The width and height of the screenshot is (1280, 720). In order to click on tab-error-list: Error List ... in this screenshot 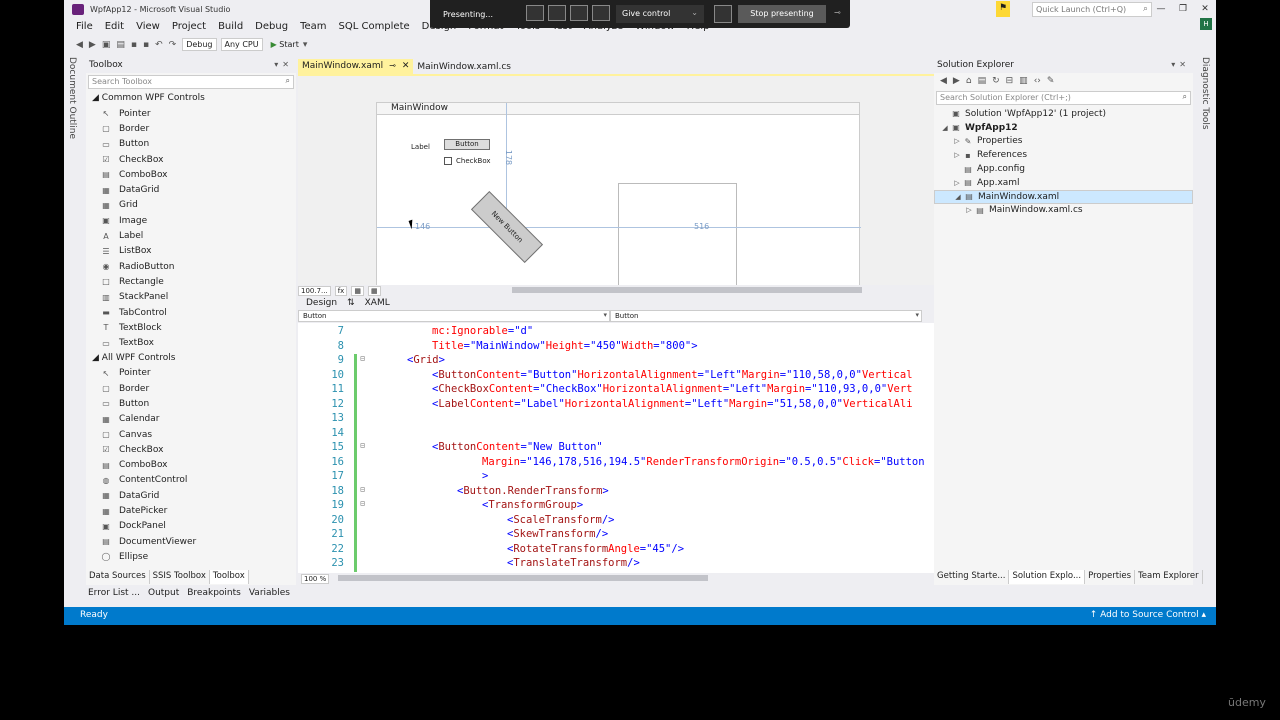, I will do `click(114, 595)`.